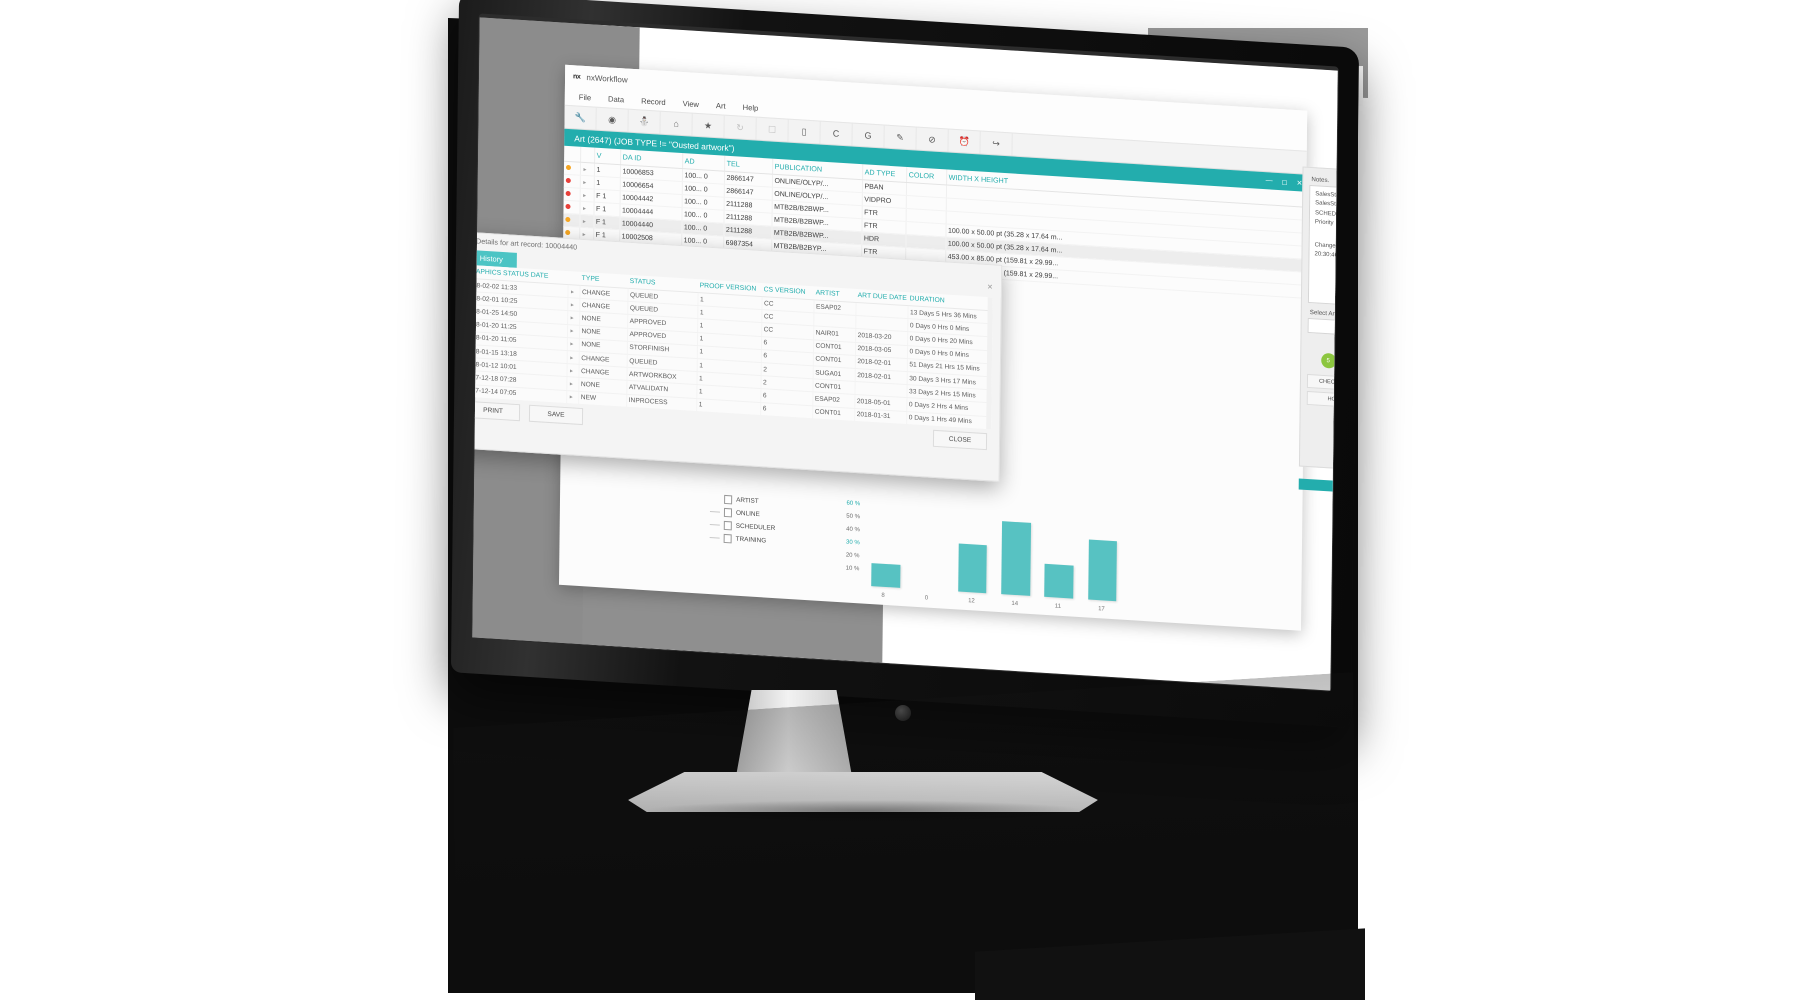 The image size is (1800, 1000). What do you see at coordinates (1015, 604) in the screenshot?
I see `chart-x-tick: 14` at bounding box center [1015, 604].